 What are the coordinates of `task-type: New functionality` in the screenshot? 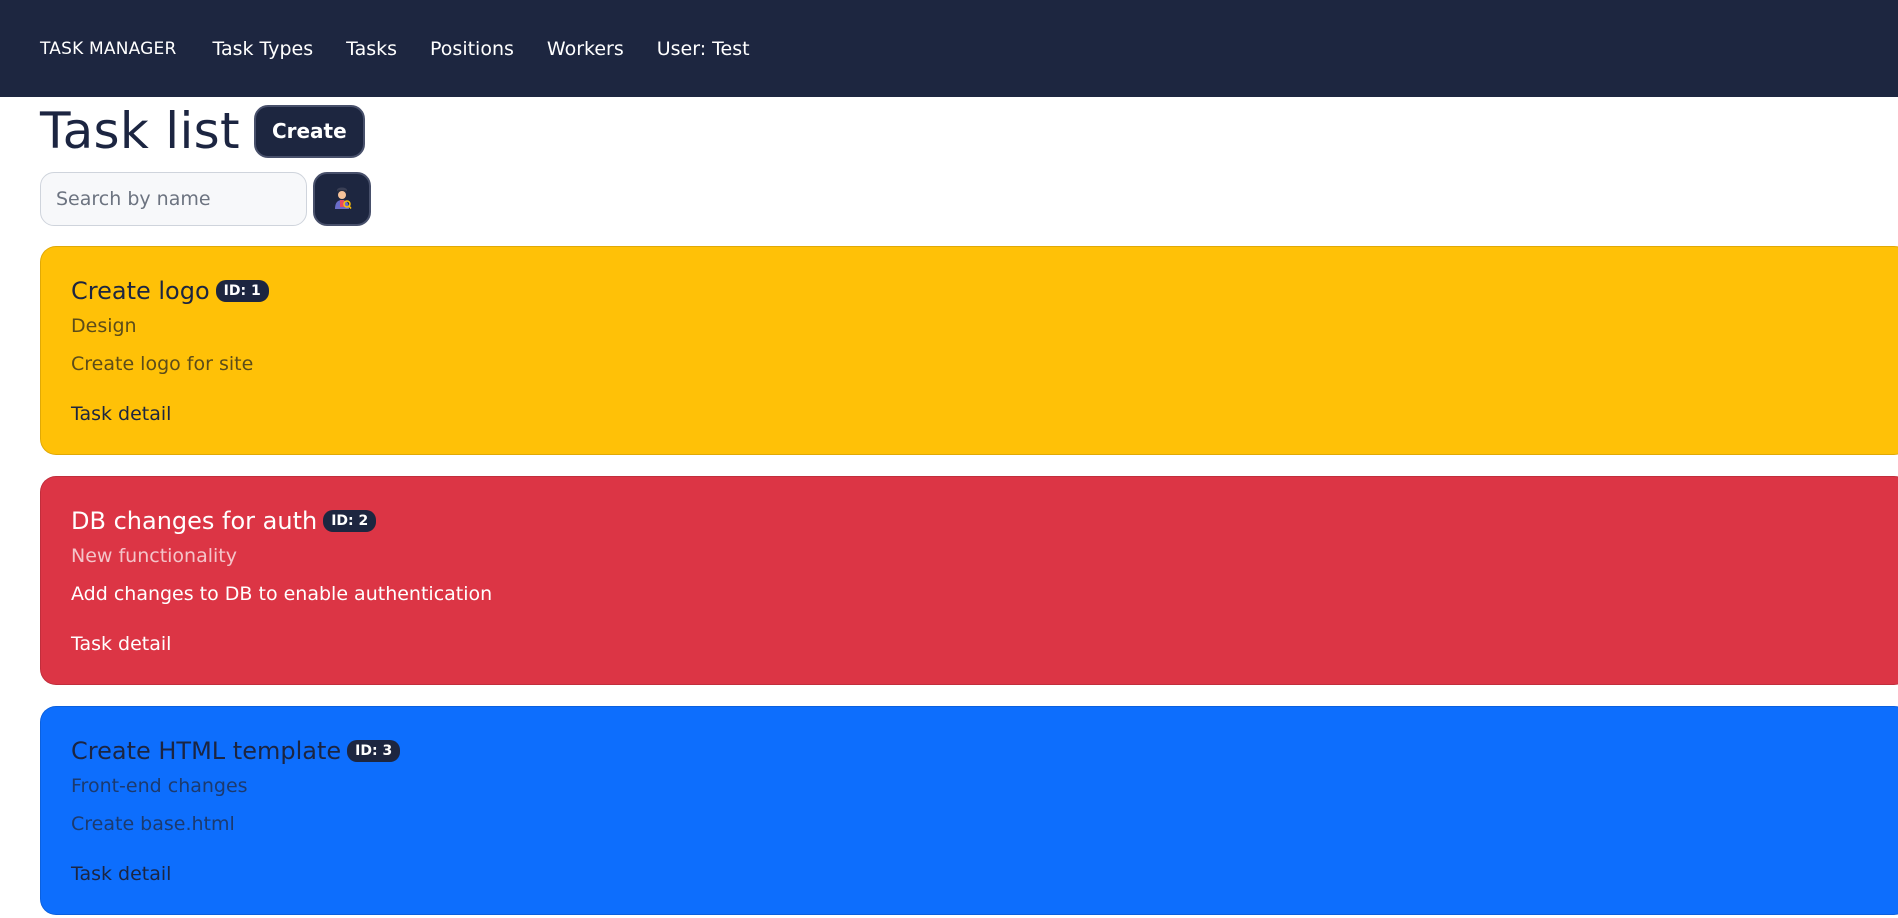 It's located at (154, 556).